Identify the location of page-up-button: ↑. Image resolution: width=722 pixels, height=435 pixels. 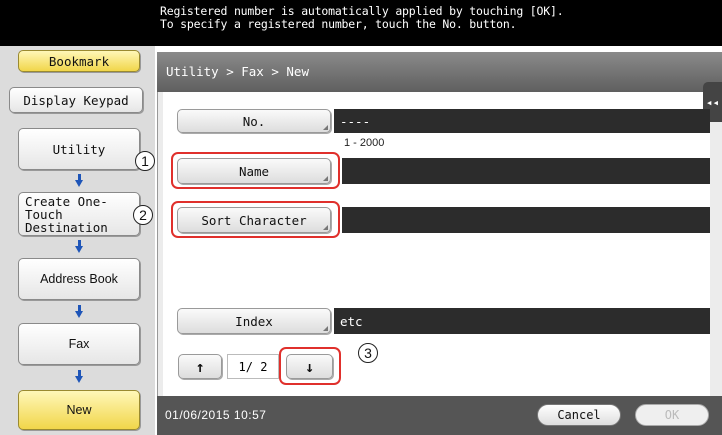
(200, 366).